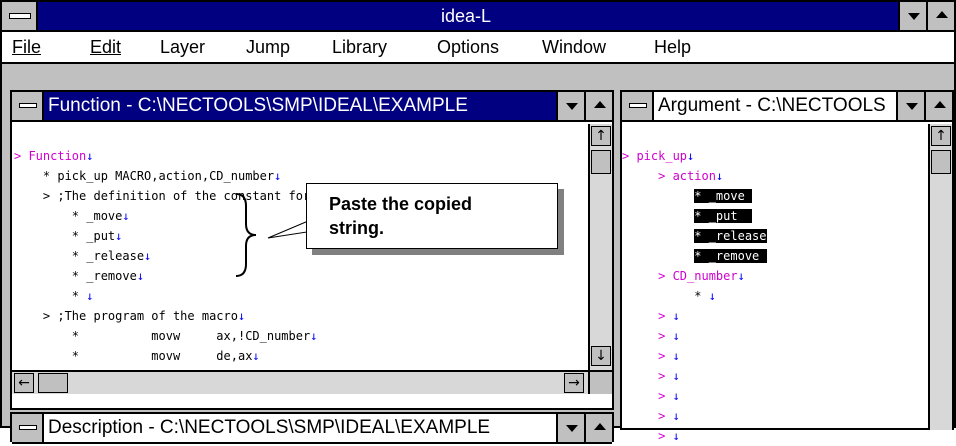 This screenshot has height=446, width=956. I want to click on function-vertical-scrollbar: ↑ ↓, so click(600, 247).